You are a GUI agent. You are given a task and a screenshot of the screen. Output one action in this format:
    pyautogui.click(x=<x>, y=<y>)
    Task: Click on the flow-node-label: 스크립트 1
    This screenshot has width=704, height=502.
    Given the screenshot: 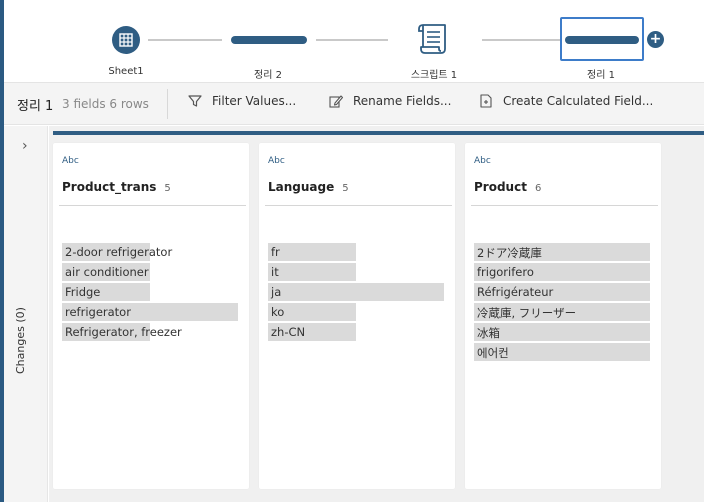 What is the action you would take?
    pyautogui.click(x=434, y=75)
    